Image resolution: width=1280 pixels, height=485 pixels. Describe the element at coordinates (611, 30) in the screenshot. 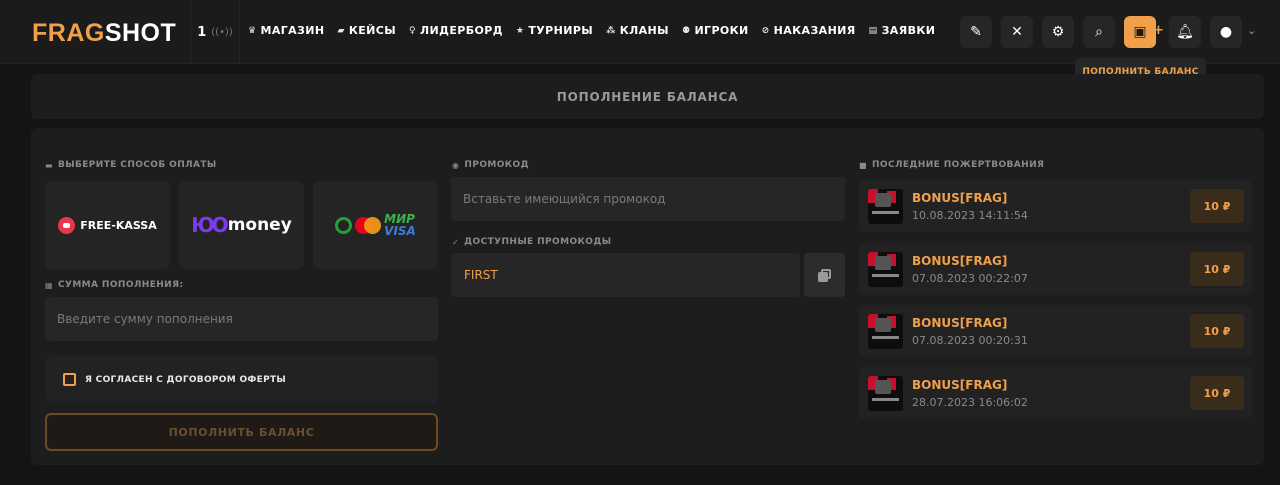

I see `grid-icon: ⁂` at that location.